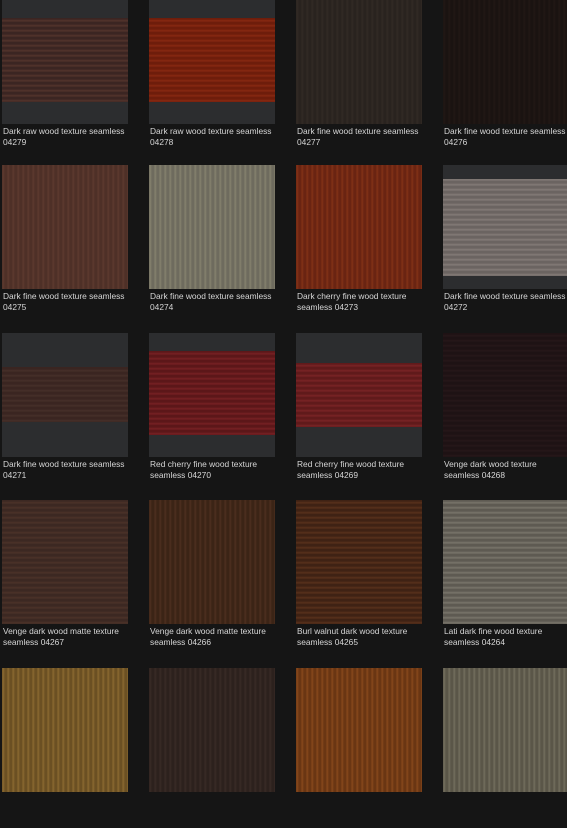 Image resolution: width=567 pixels, height=828 pixels. What do you see at coordinates (68, 136) in the screenshot?
I see `texture-caption: Dark raw wood texture seamless 04279` at bounding box center [68, 136].